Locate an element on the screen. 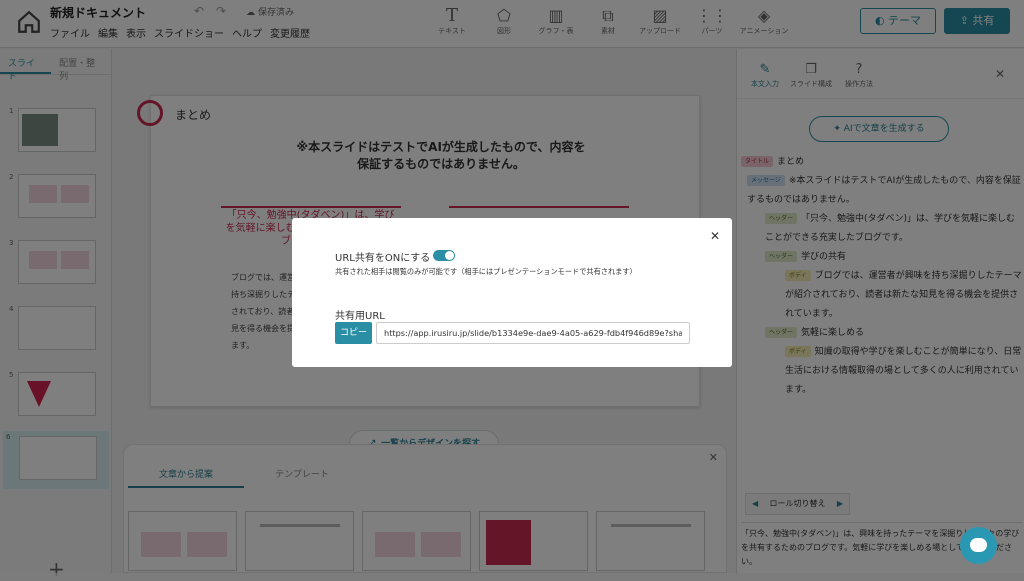  chat-support-icon is located at coordinates (978, 545).